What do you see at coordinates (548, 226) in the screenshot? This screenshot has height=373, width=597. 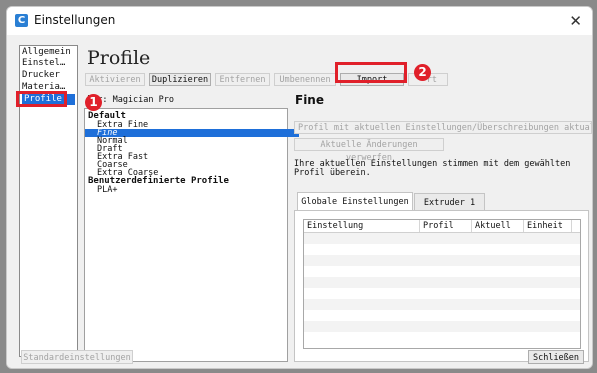 I see `column-header-unit: Einheit` at bounding box center [548, 226].